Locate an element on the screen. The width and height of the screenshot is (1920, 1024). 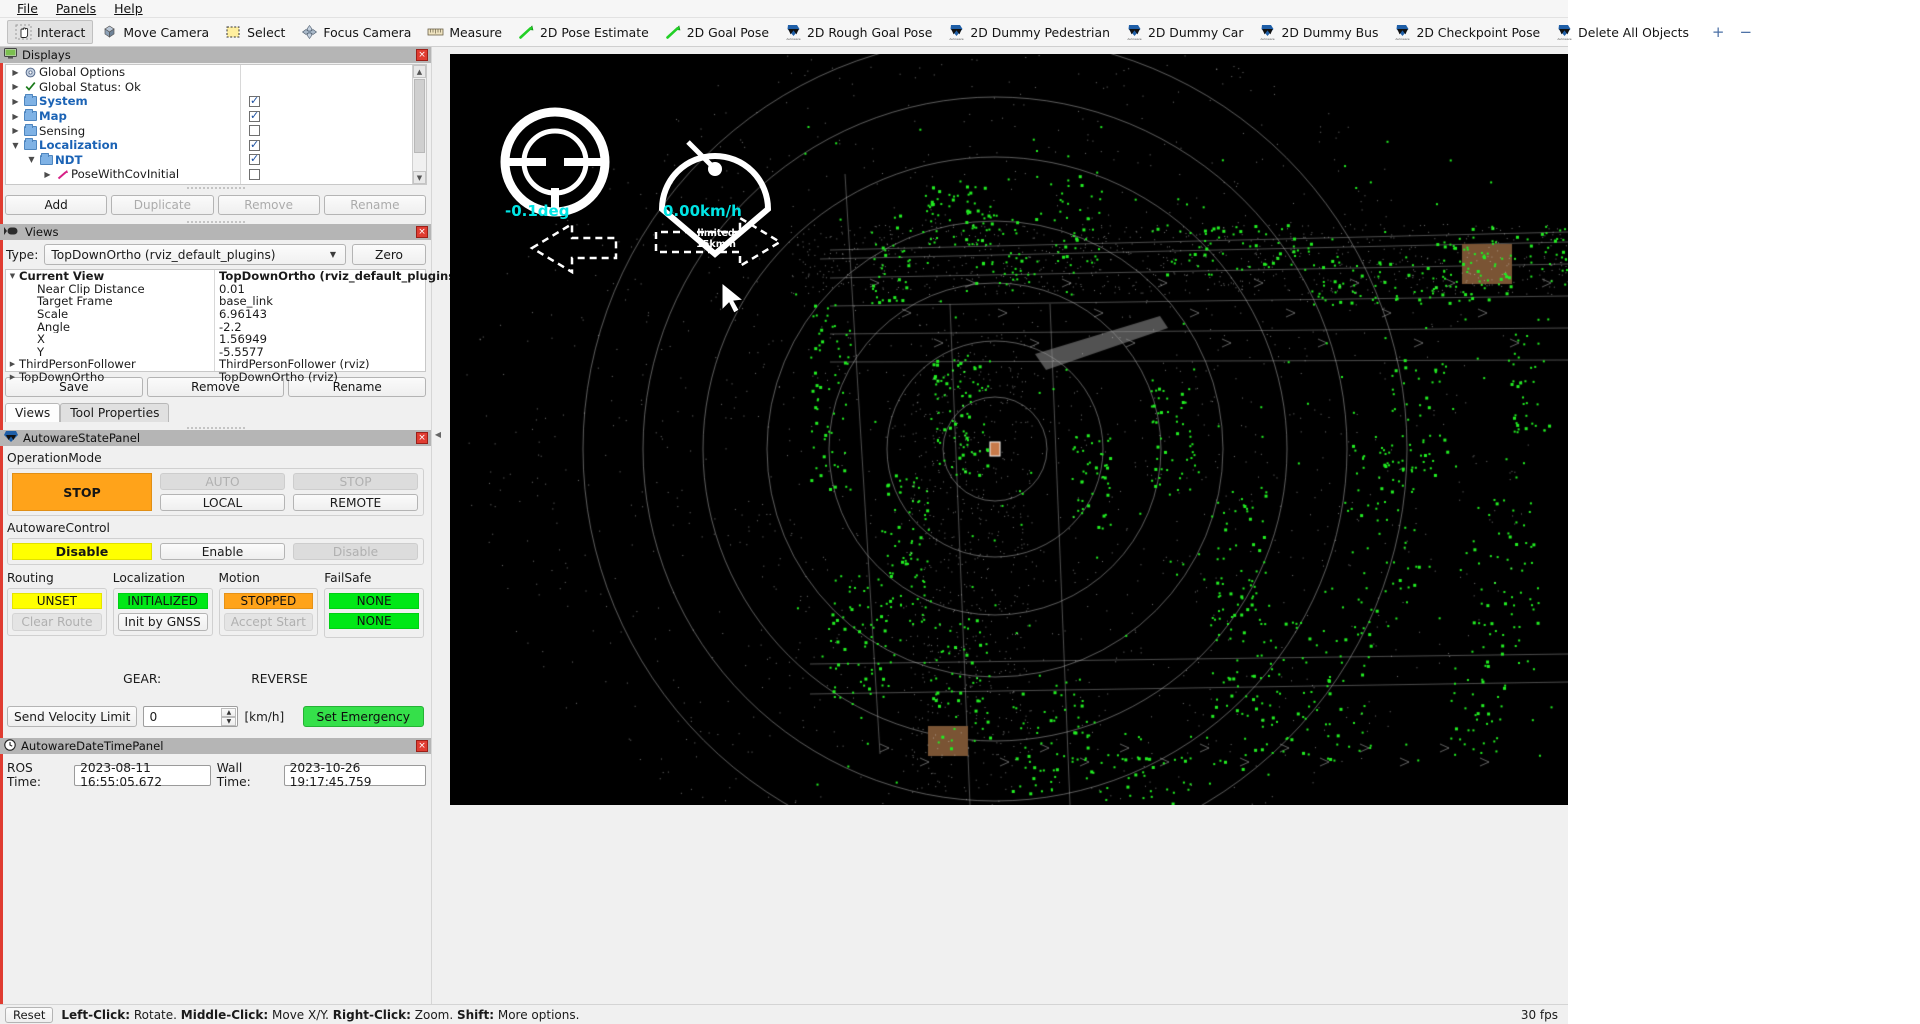
displays-scrollbar: ▲ ▼ is located at coordinates (419, 124).